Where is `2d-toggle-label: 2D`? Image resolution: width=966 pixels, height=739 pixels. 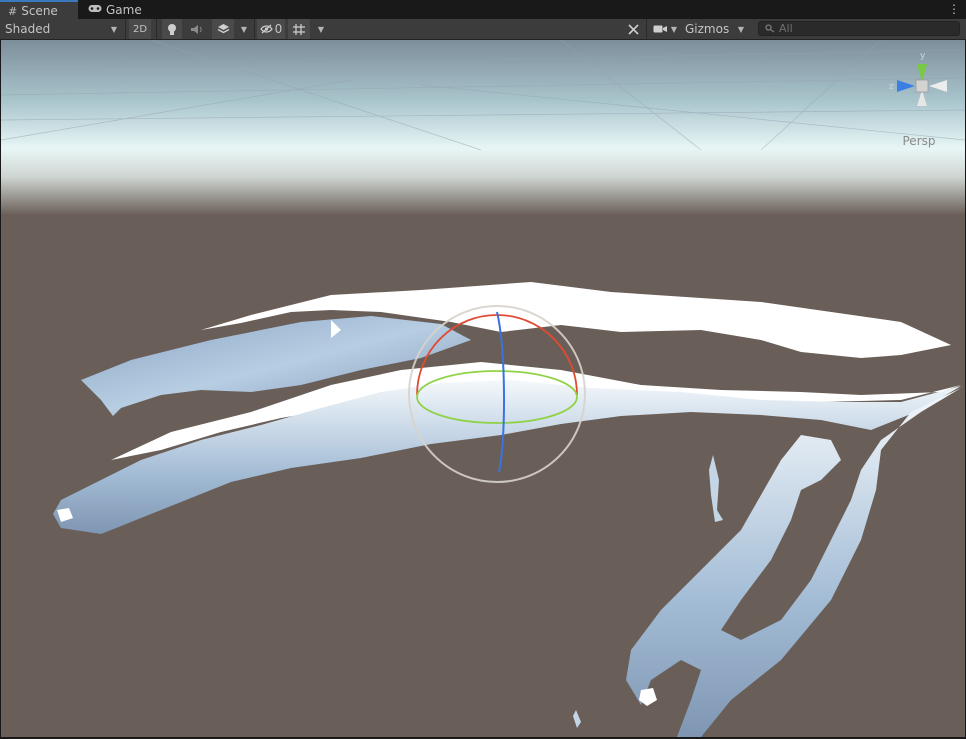
2d-toggle-label: 2D is located at coordinates (140, 29).